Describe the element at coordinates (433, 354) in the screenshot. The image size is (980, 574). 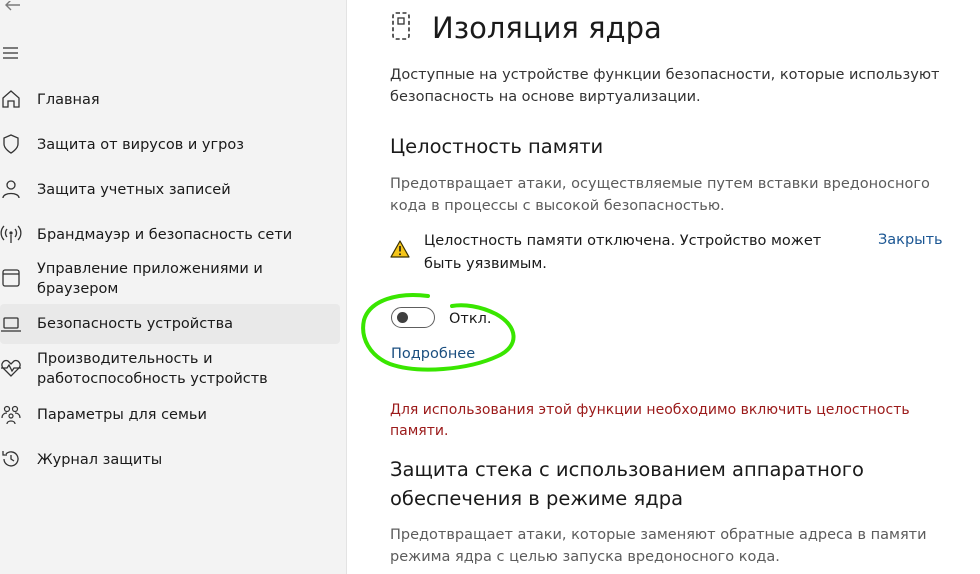
I see `learn-more-link: Подробнее` at that location.